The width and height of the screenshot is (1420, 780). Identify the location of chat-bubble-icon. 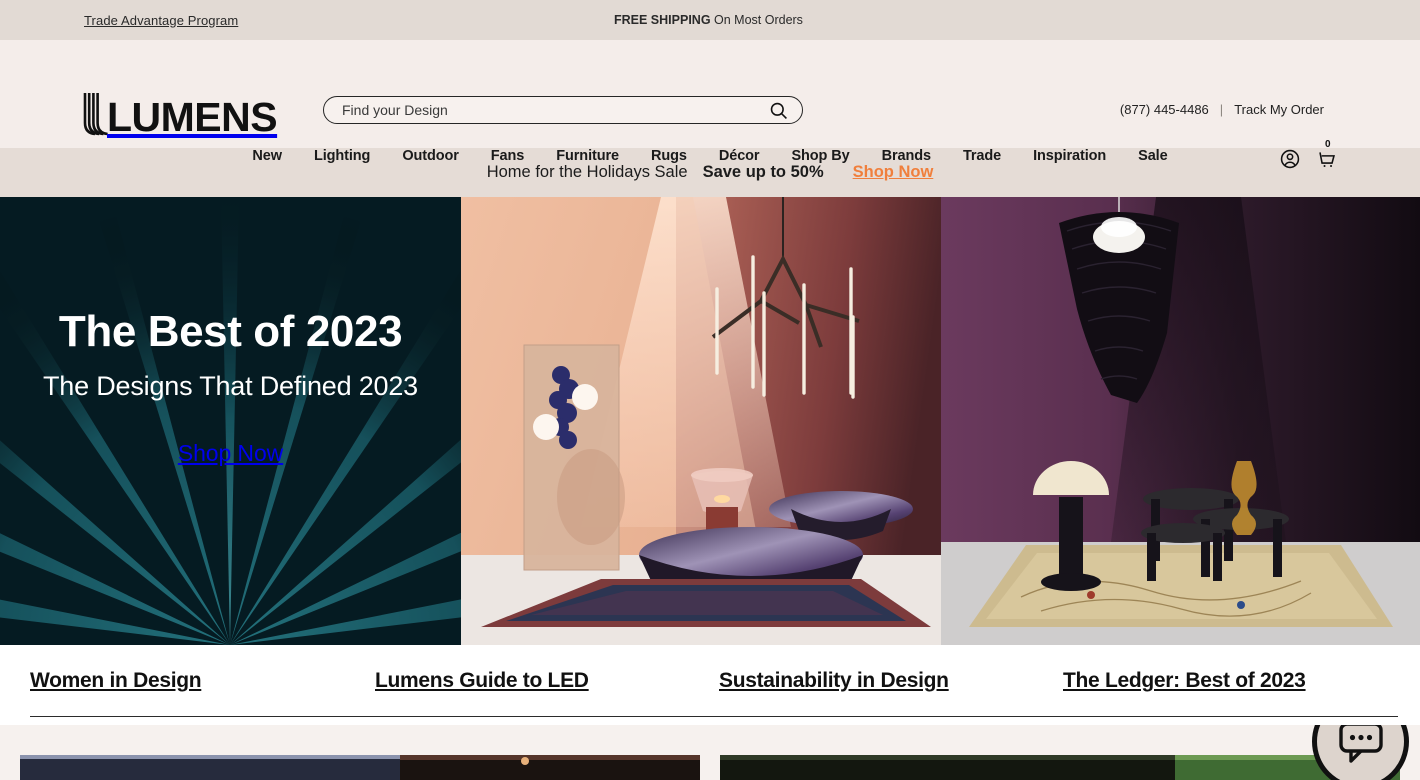
(1360, 744).